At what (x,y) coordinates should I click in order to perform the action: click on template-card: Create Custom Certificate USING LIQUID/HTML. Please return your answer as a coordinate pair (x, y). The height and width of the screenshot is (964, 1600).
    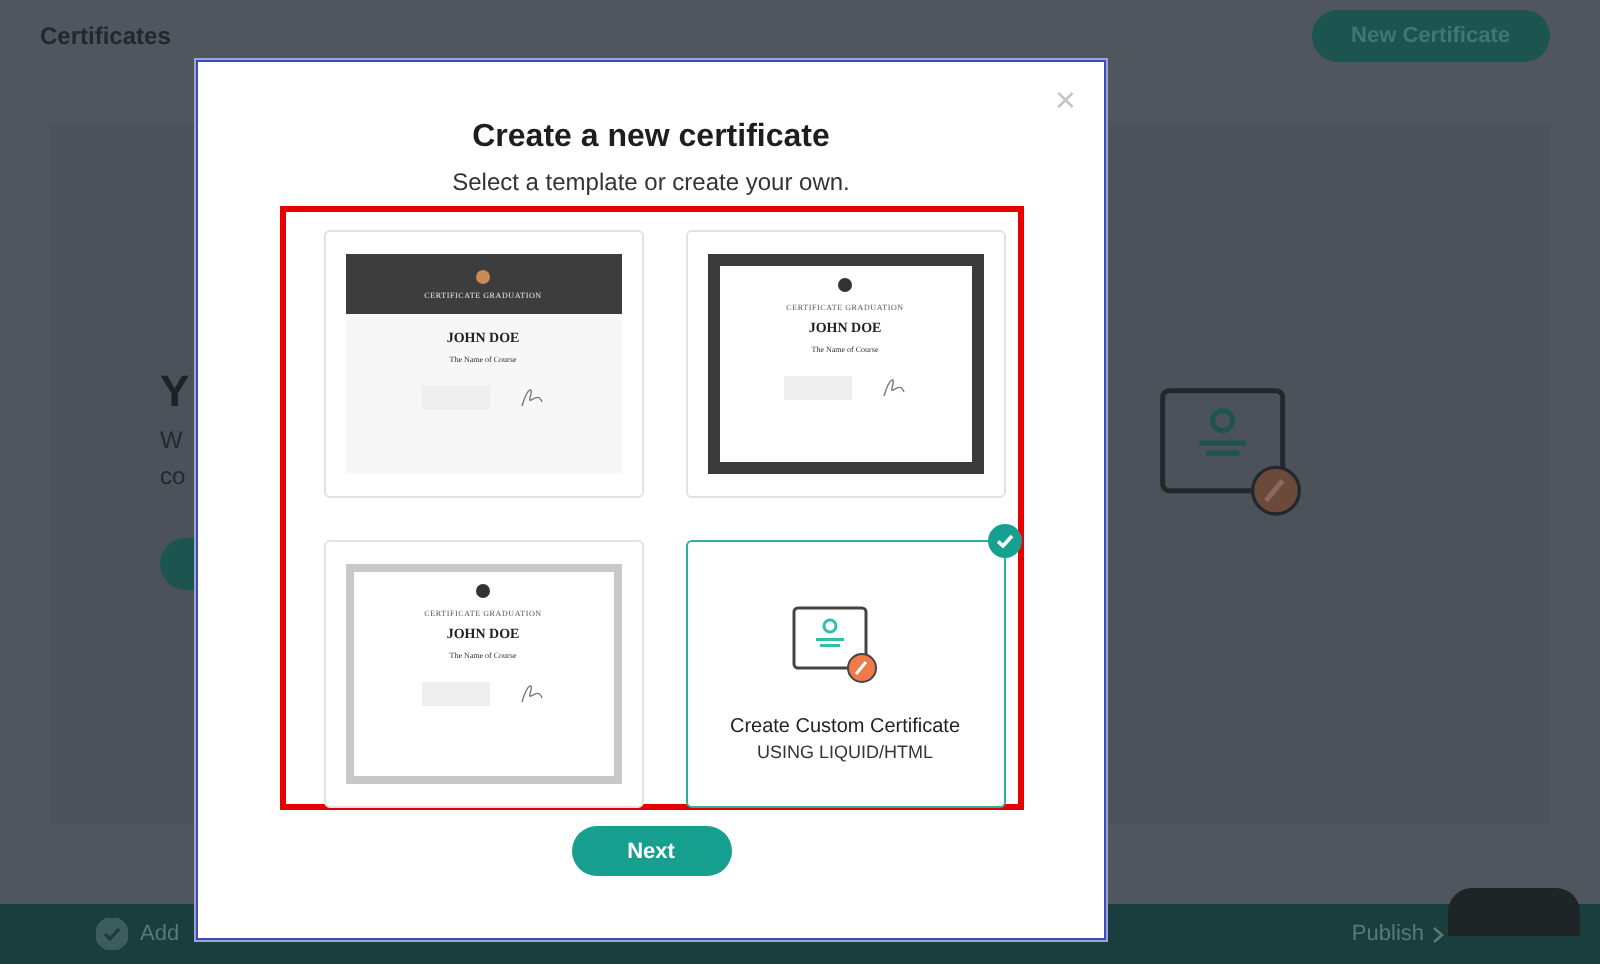
    Looking at the image, I should click on (845, 674).